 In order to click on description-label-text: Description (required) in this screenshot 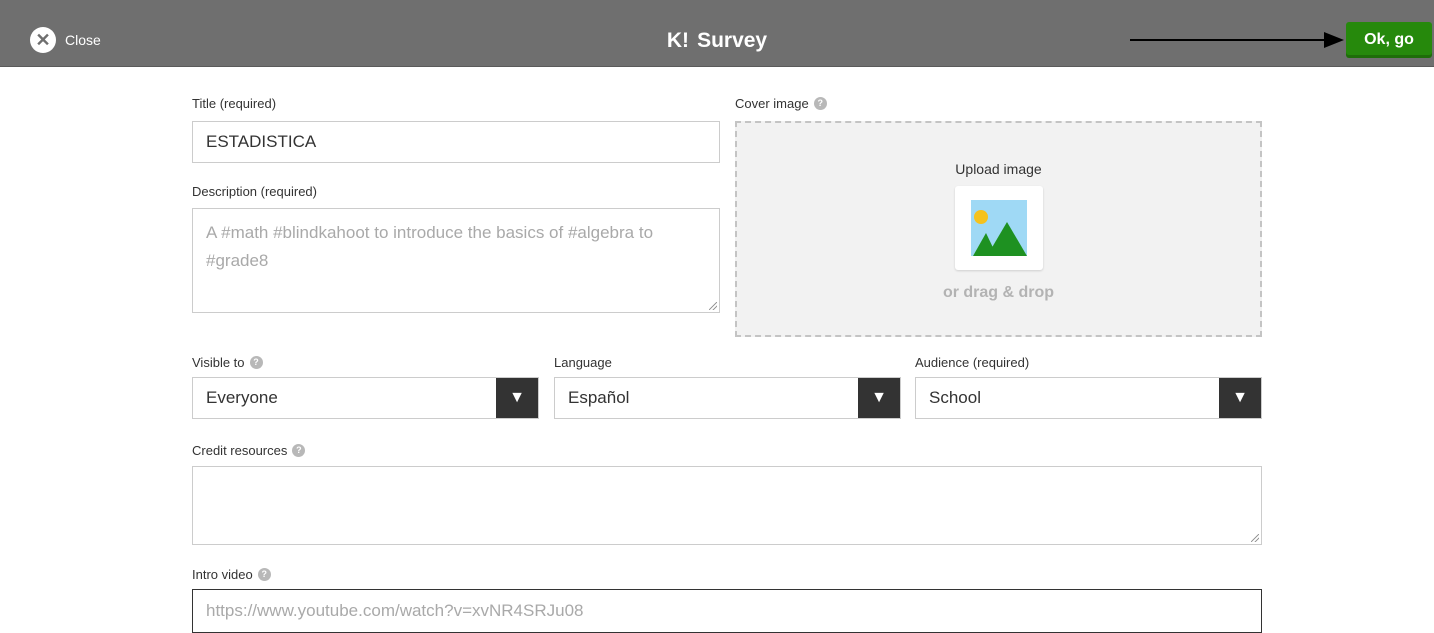, I will do `click(254, 191)`.